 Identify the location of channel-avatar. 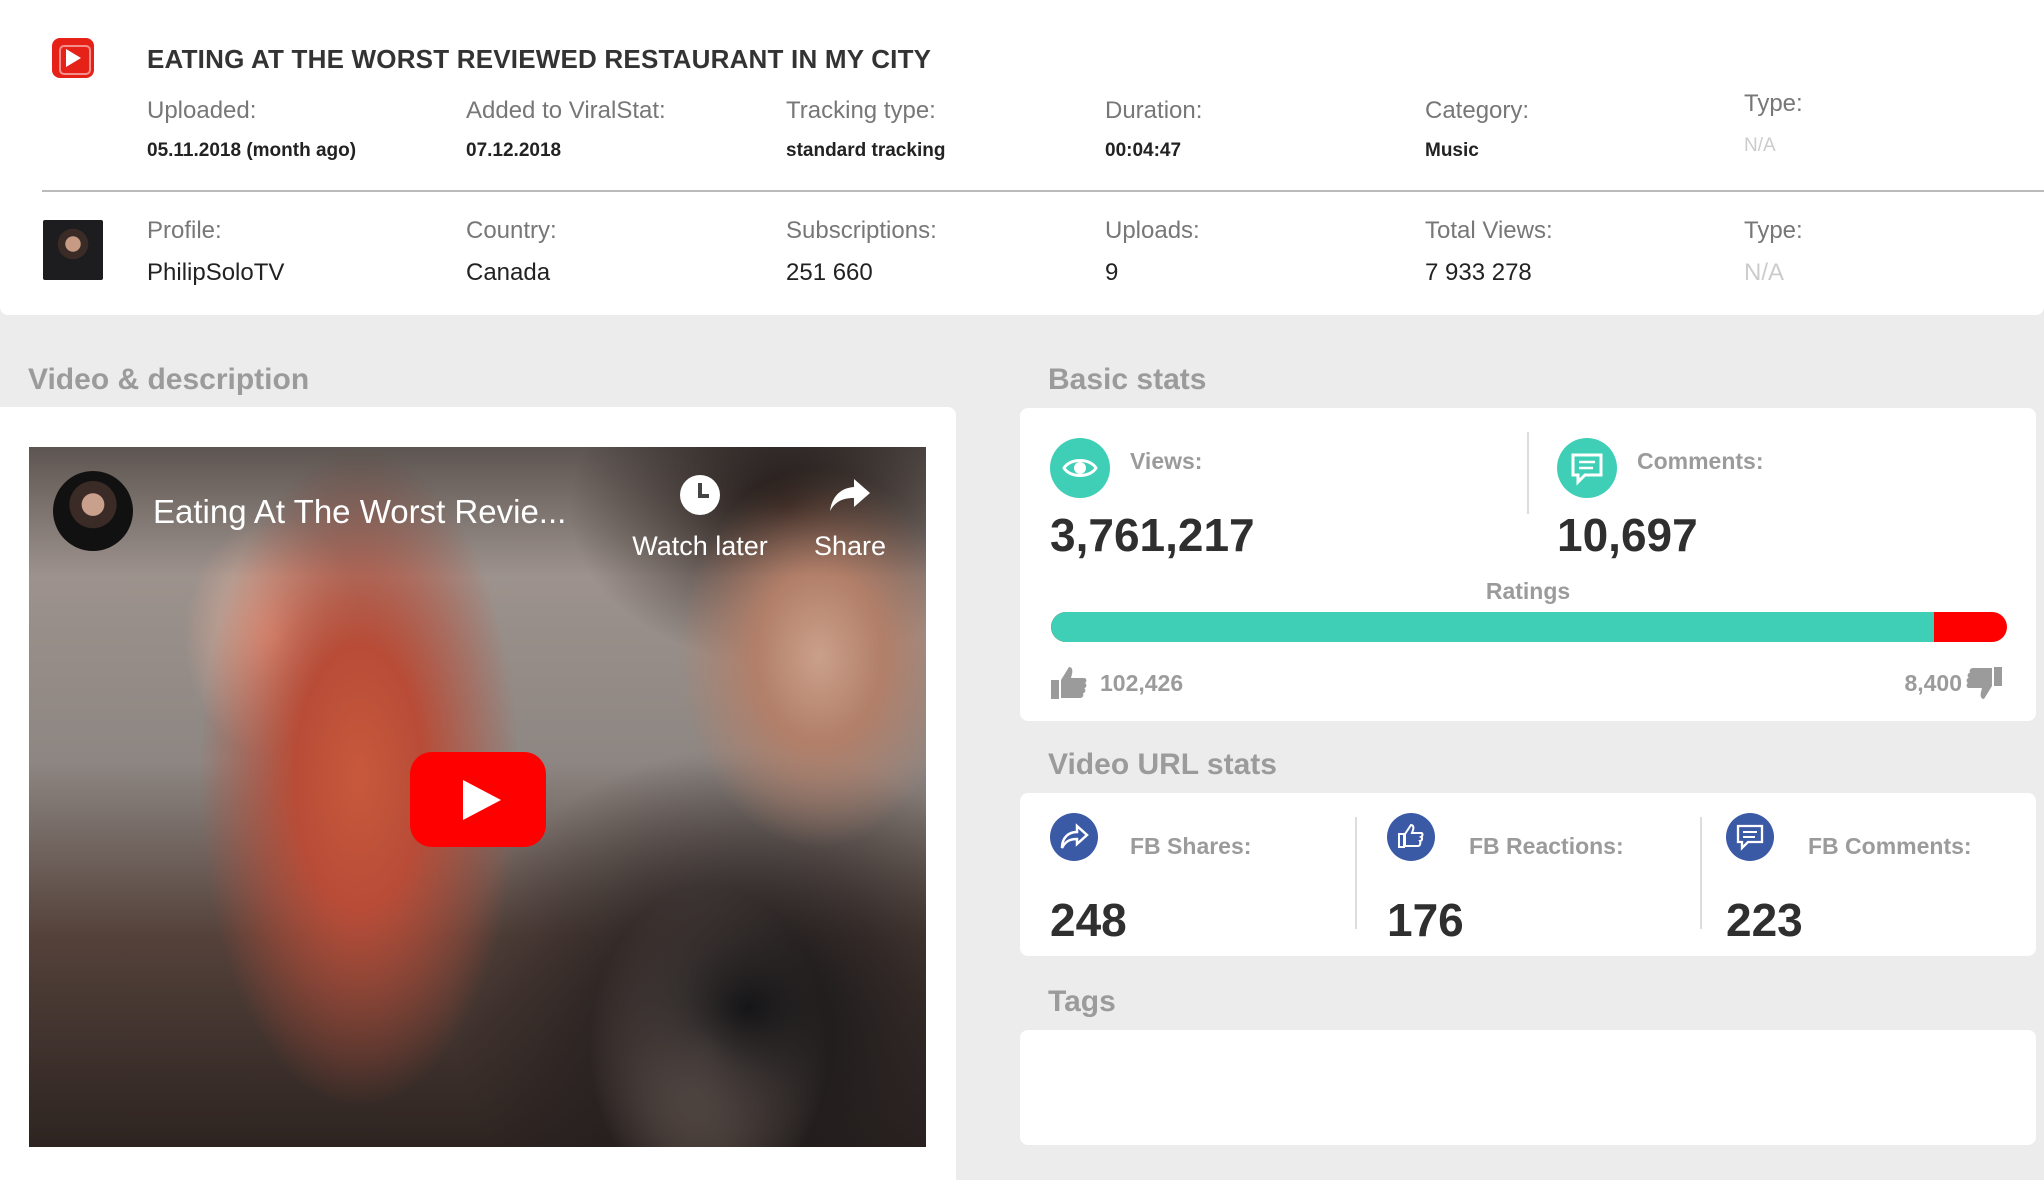
(73, 250).